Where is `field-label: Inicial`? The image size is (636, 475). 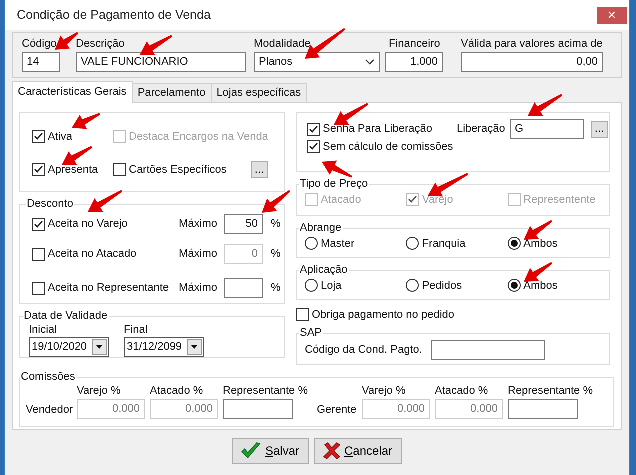
field-label: Inicial is located at coordinates (43, 330).